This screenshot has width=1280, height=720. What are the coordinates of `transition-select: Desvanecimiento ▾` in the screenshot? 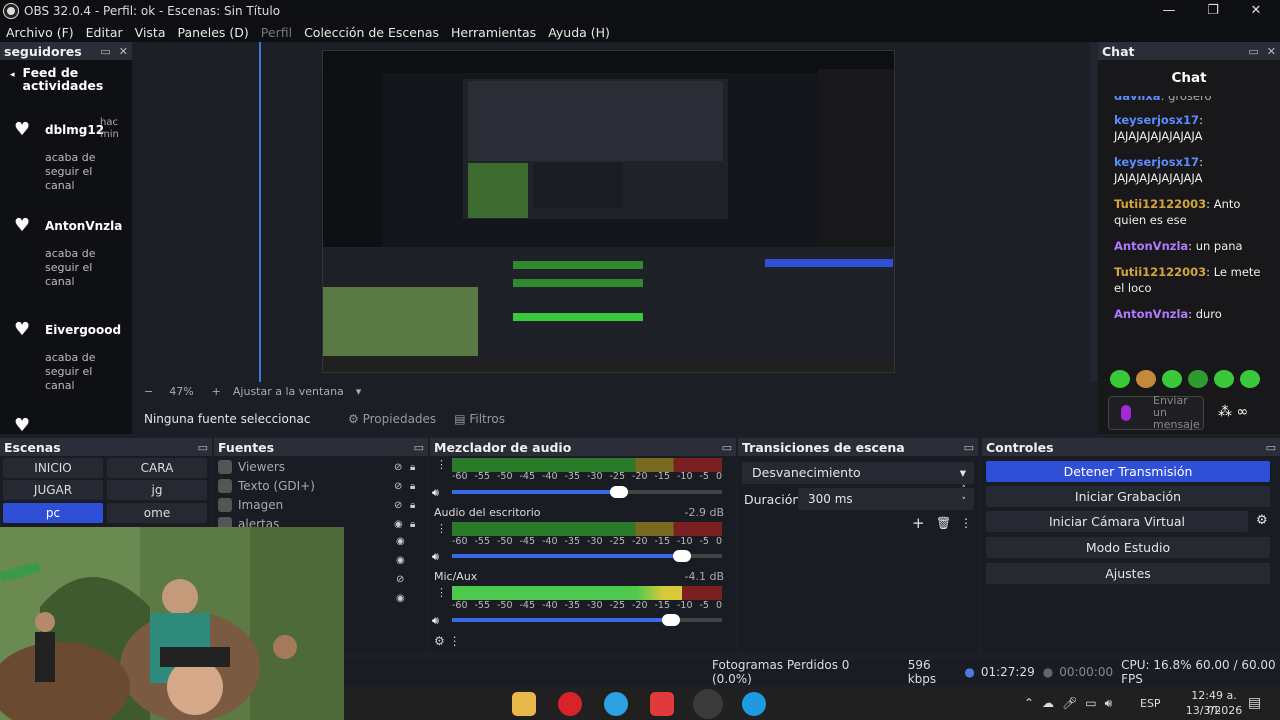 It's located at (858, 473).